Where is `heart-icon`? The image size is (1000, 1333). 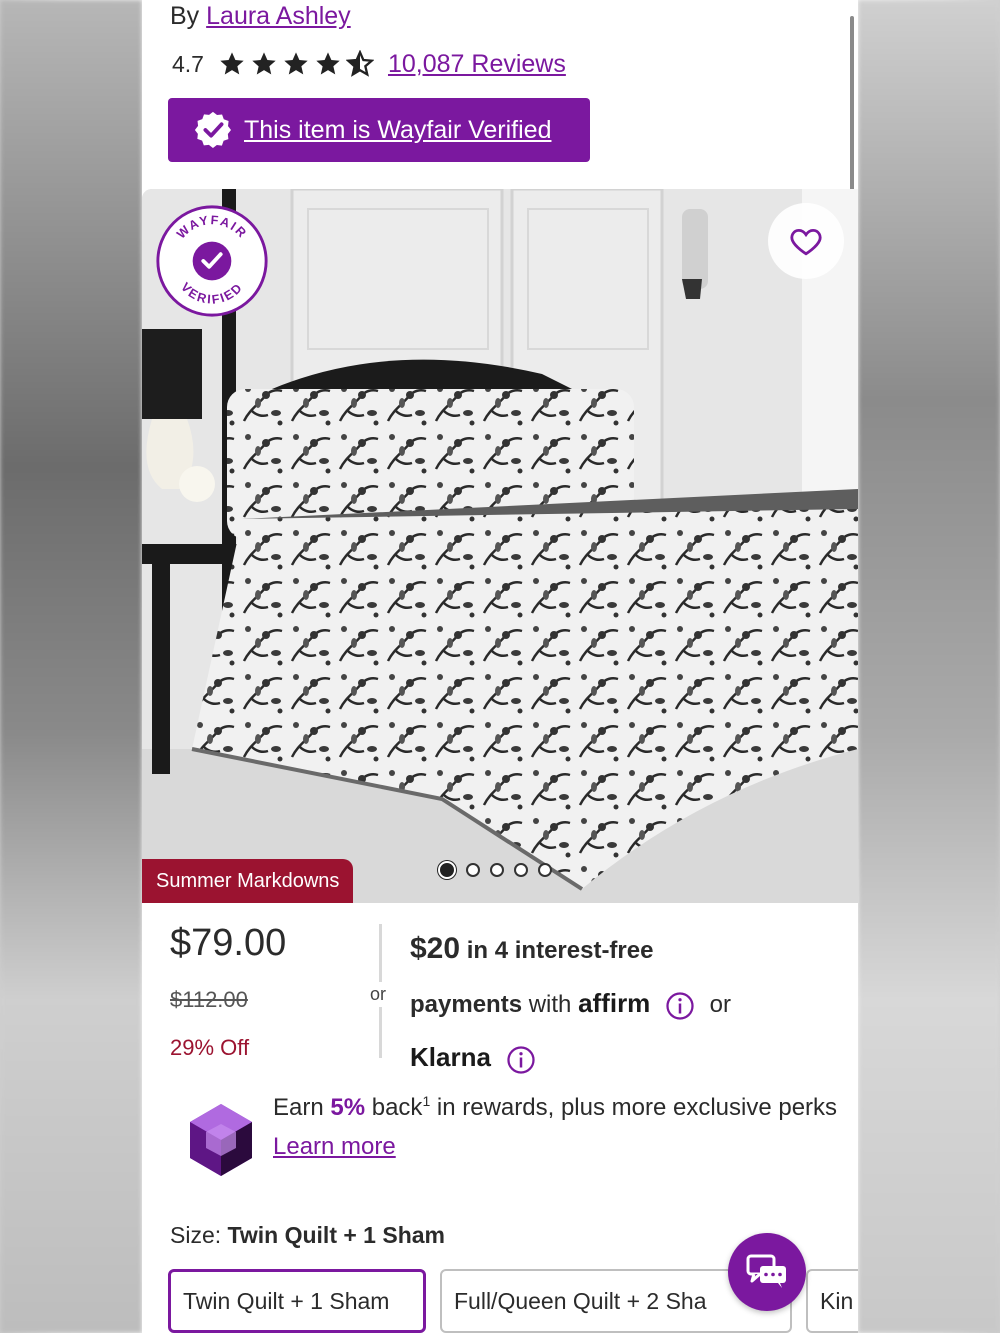
heart-icon is located at coordinates (806, 242).